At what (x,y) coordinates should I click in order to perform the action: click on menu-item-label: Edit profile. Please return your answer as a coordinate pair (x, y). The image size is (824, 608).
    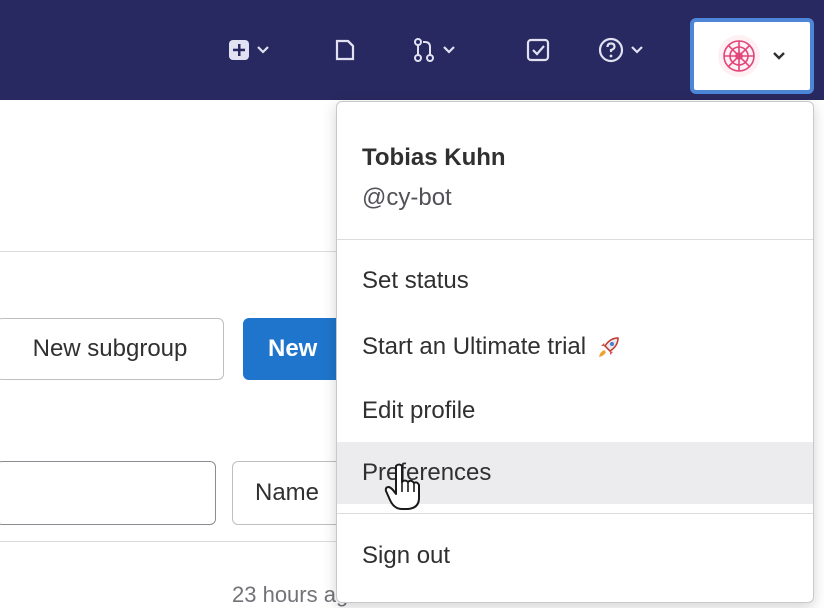
    Looking at the image, I should click on (419, 410).